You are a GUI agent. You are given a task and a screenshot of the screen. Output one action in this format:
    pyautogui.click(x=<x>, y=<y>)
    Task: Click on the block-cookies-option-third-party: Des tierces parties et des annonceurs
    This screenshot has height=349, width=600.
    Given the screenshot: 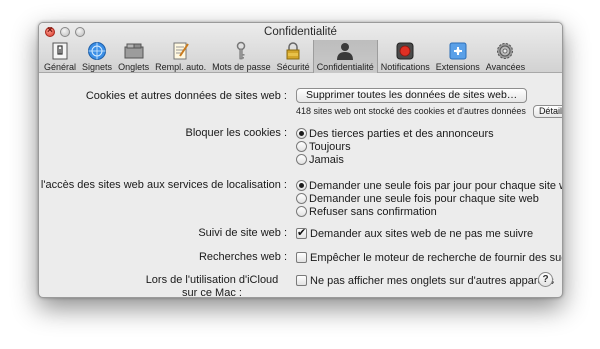 What is the action you would take?
    pyautogui.click(x=395, y=133)
    